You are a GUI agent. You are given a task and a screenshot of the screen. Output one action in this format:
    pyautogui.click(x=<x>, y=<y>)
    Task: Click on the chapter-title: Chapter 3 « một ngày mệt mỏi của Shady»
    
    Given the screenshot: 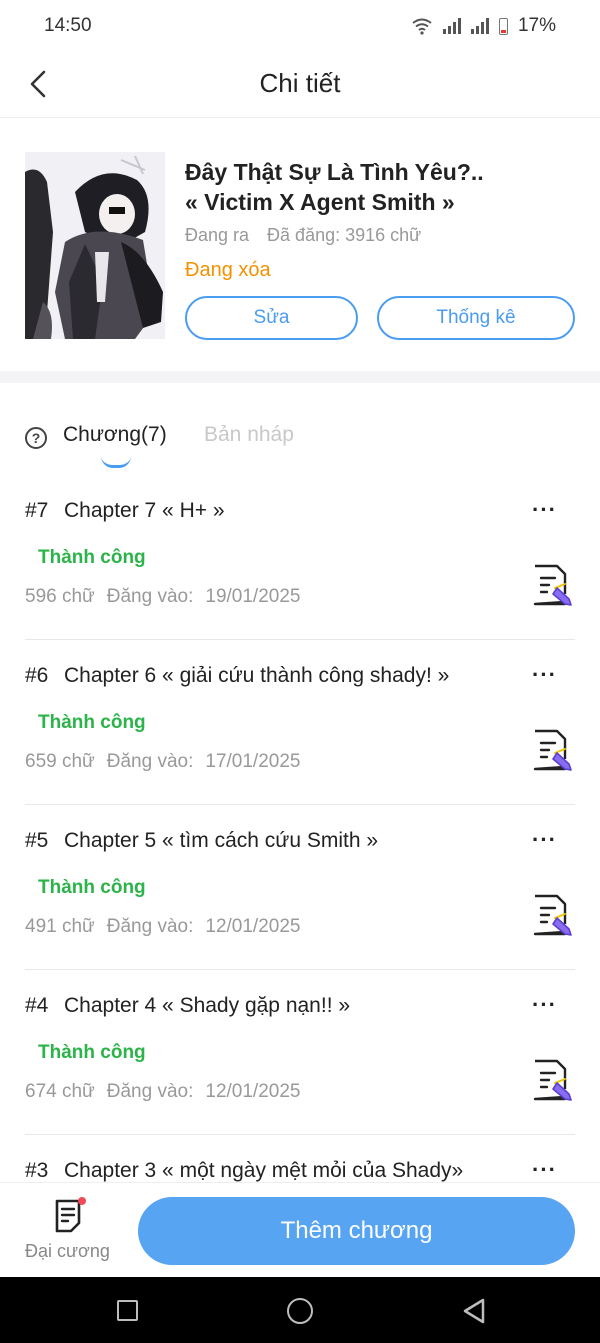 What is the action you would take?
    pyautogui.click(x=264, y=1170)
    